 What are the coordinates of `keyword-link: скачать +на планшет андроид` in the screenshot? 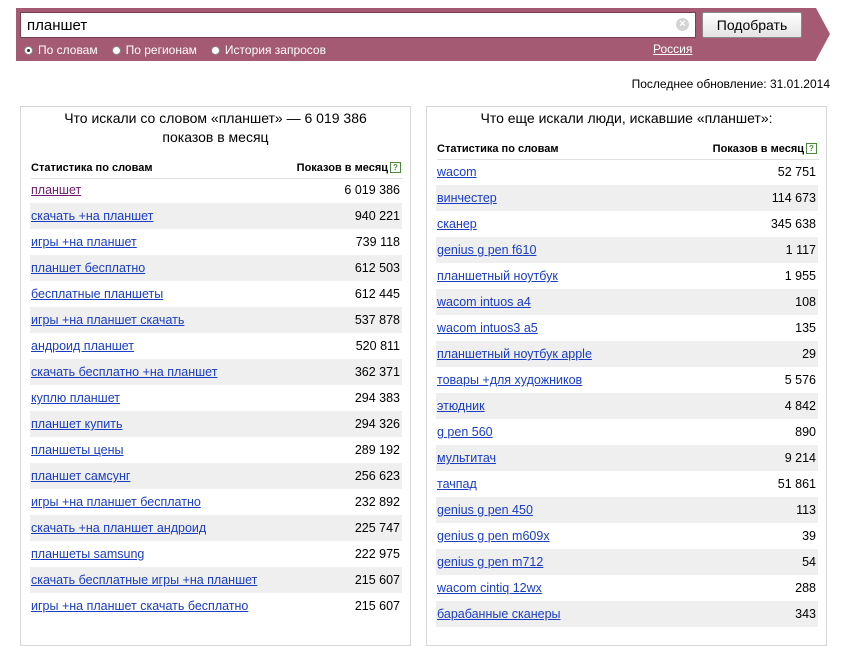 It's located at (118, 528).